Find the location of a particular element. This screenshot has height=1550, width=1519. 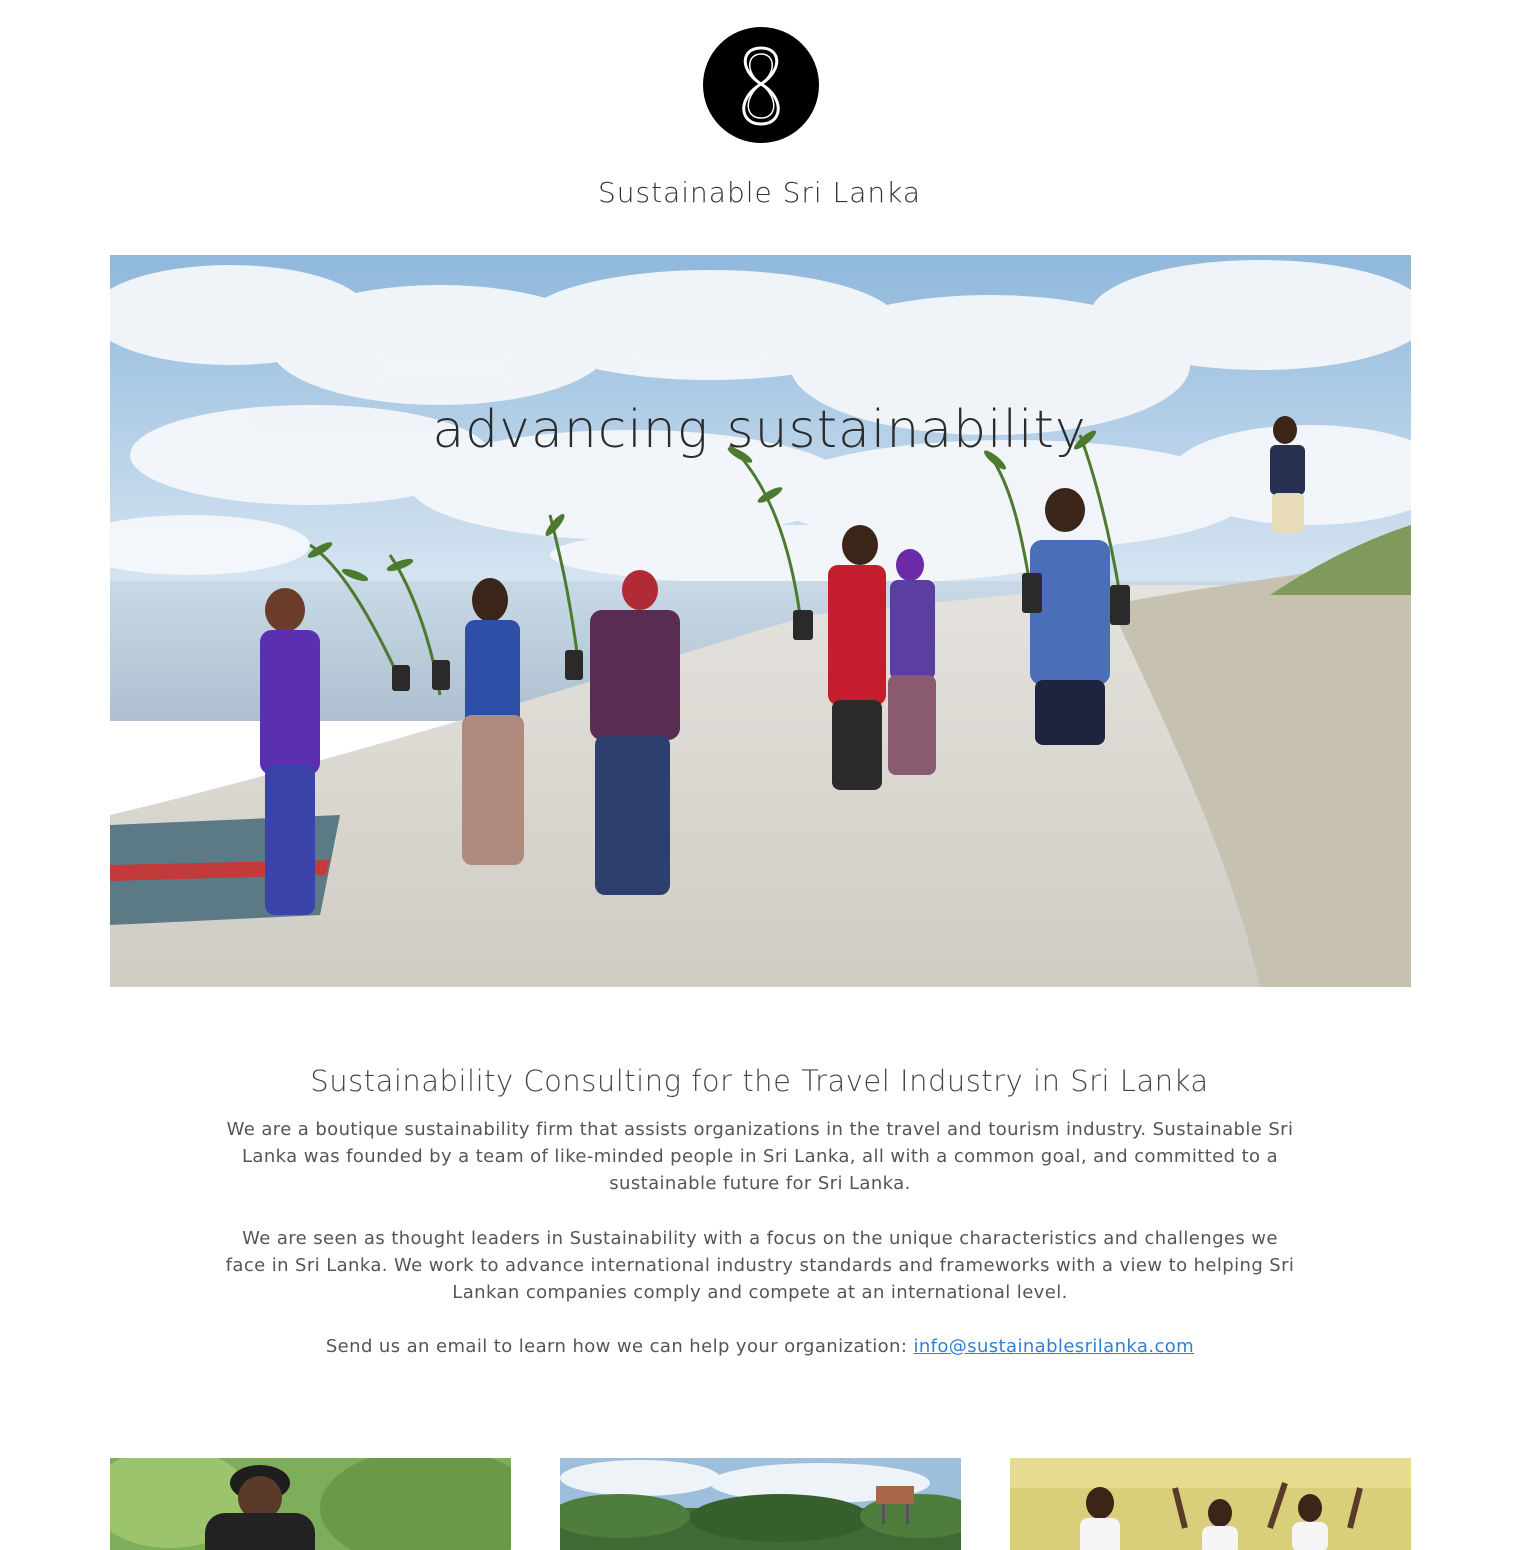

email-link: info@sustainablesrilanka.com is located at coordinates (1053, 1346).